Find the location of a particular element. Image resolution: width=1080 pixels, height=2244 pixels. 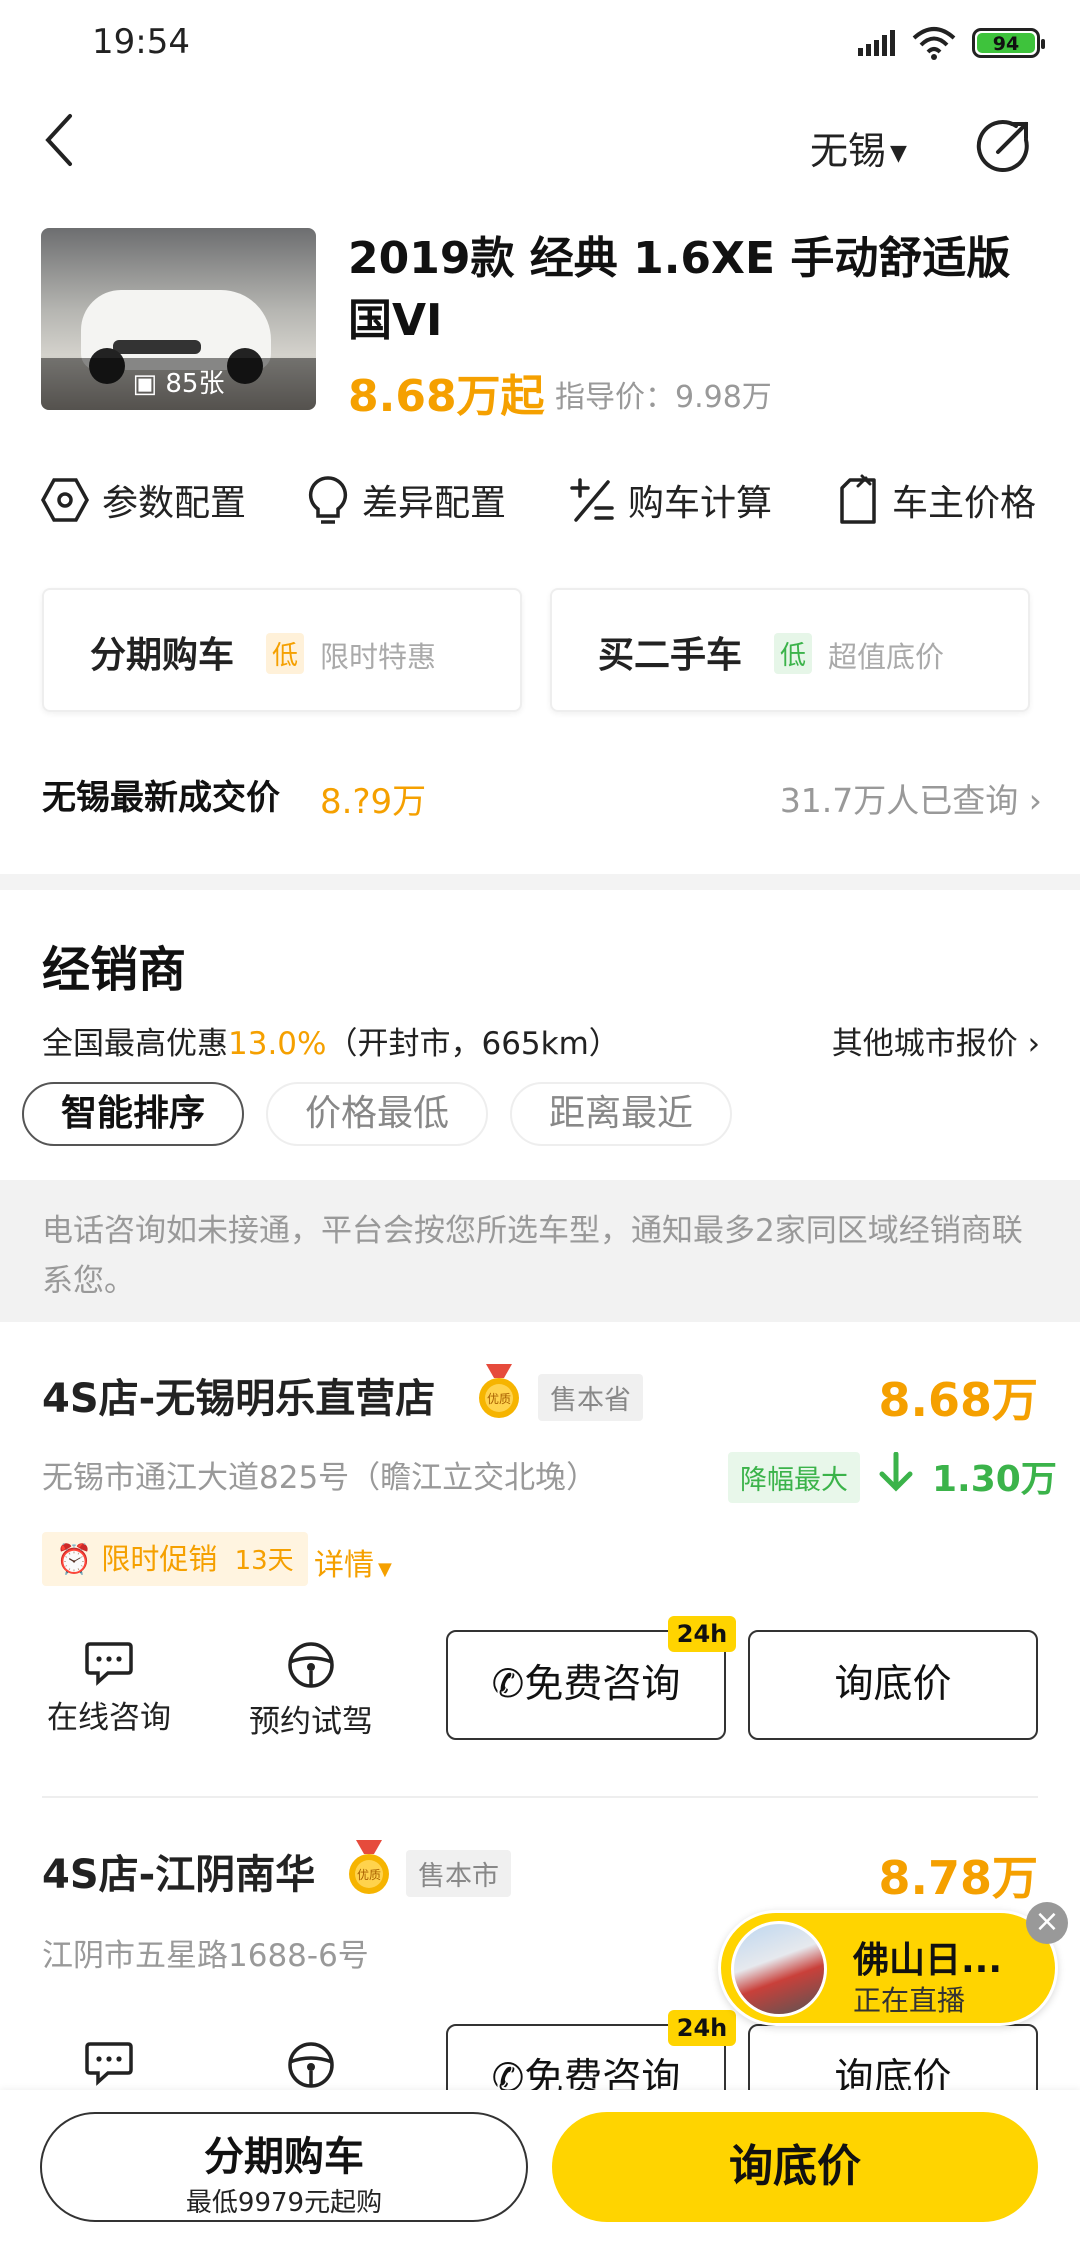

quick-link-label: 购车计算 is located at coordinates (700, 503).